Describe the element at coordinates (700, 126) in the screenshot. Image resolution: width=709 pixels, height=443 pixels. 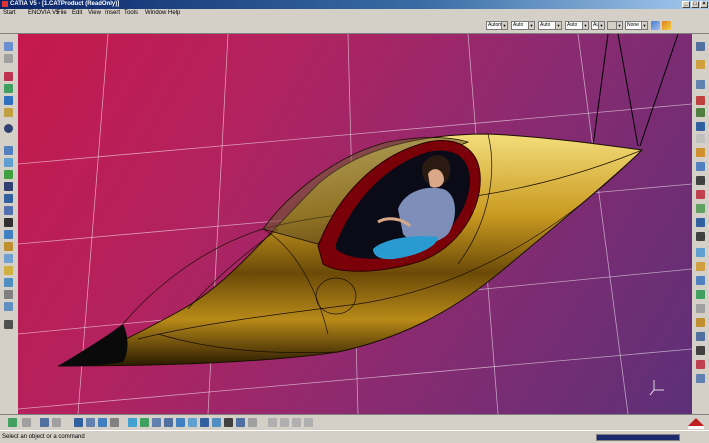
I see `product-icon` at that location.